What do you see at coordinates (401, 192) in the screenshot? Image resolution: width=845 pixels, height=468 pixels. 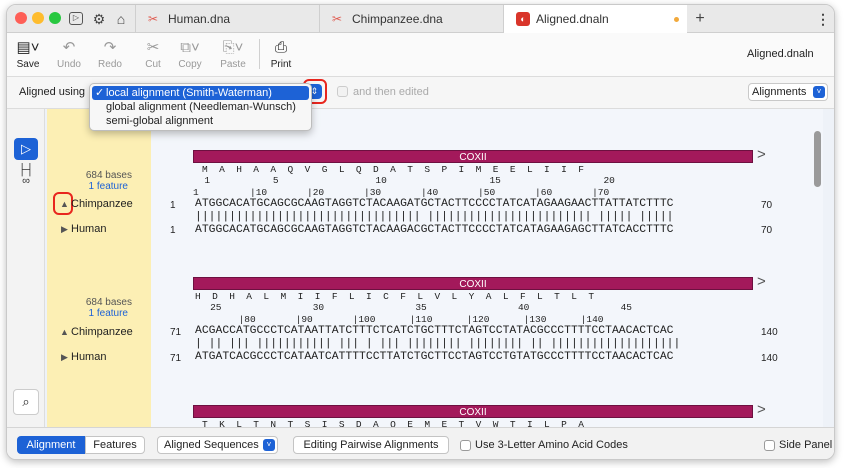 I see `position-ruler: 1 |10 |20 |30 |40 |50 |60 |70` at bounding box center [401, 192].